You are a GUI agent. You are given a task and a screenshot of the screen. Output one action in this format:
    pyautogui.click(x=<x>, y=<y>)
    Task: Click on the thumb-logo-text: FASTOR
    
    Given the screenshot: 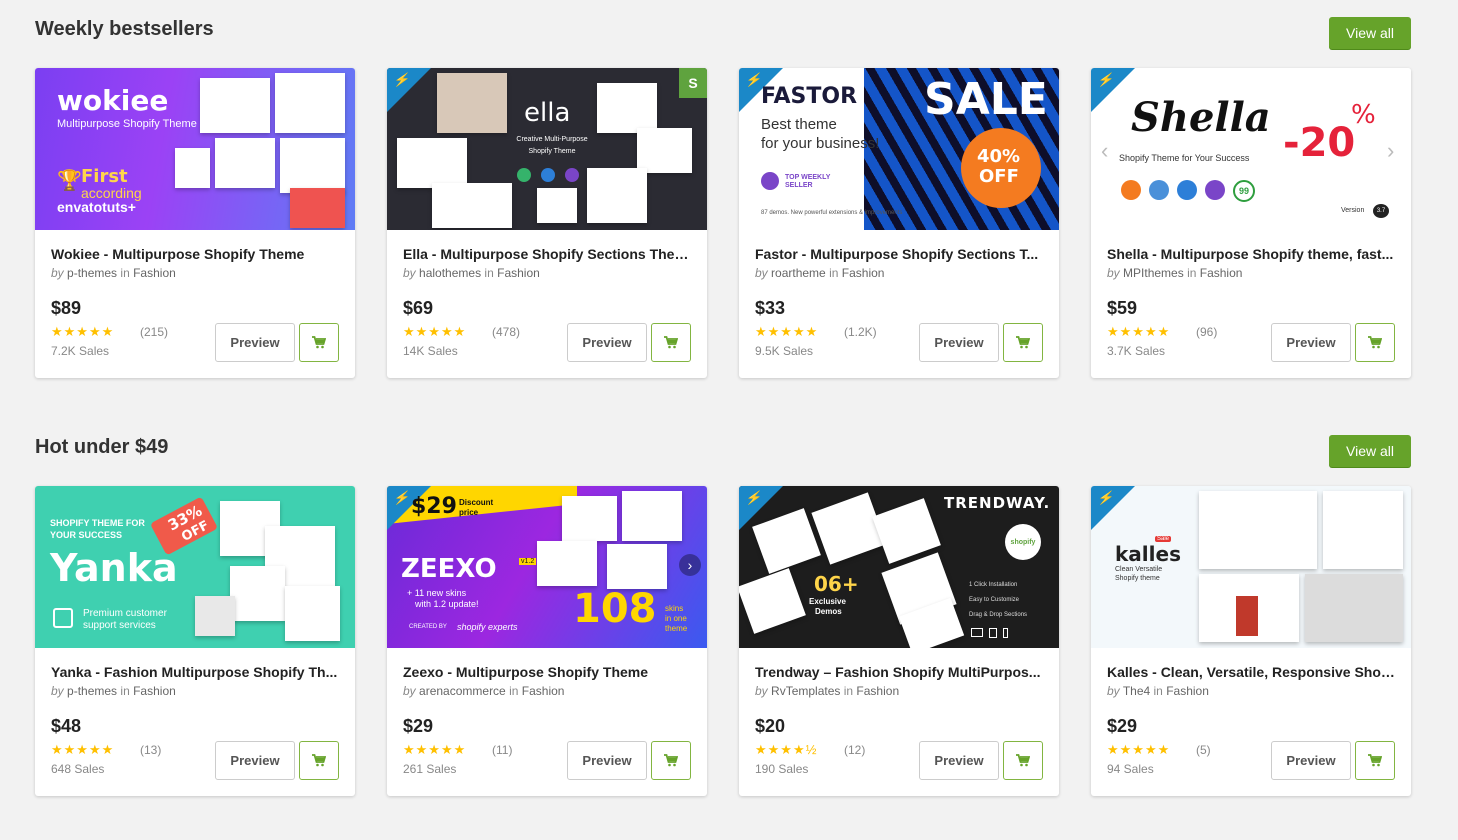 What is the action you would take?
    pyautogui.click(x=809, y=96)
    